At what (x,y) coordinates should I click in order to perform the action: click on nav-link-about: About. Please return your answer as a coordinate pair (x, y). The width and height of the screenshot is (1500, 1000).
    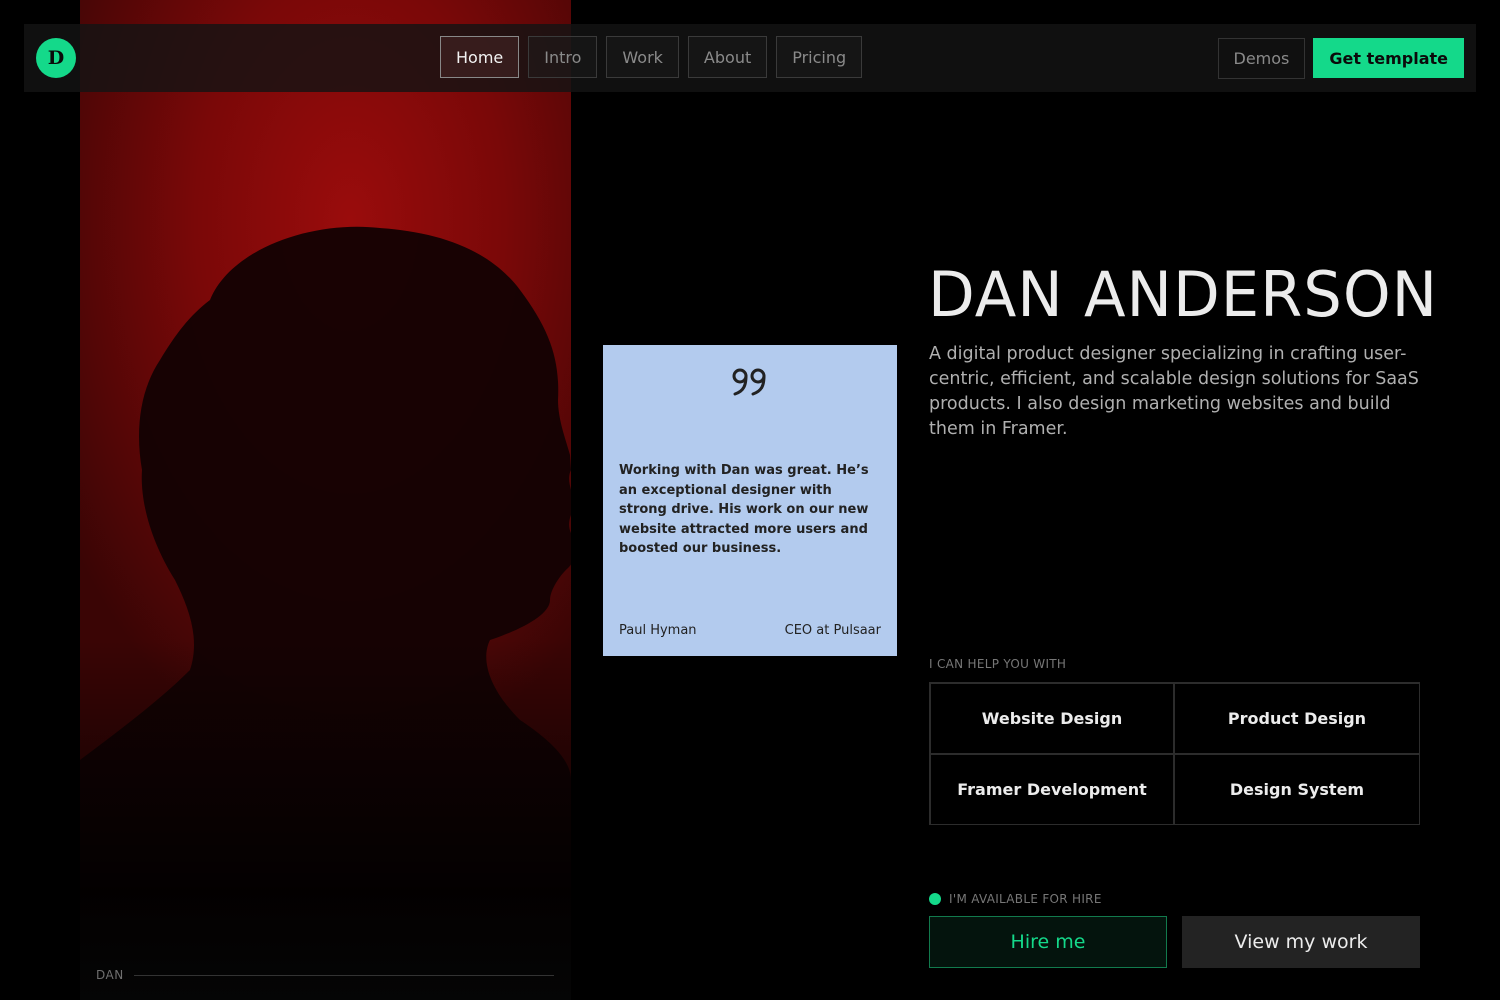
    Looking at the image, I should click on (727, 57).